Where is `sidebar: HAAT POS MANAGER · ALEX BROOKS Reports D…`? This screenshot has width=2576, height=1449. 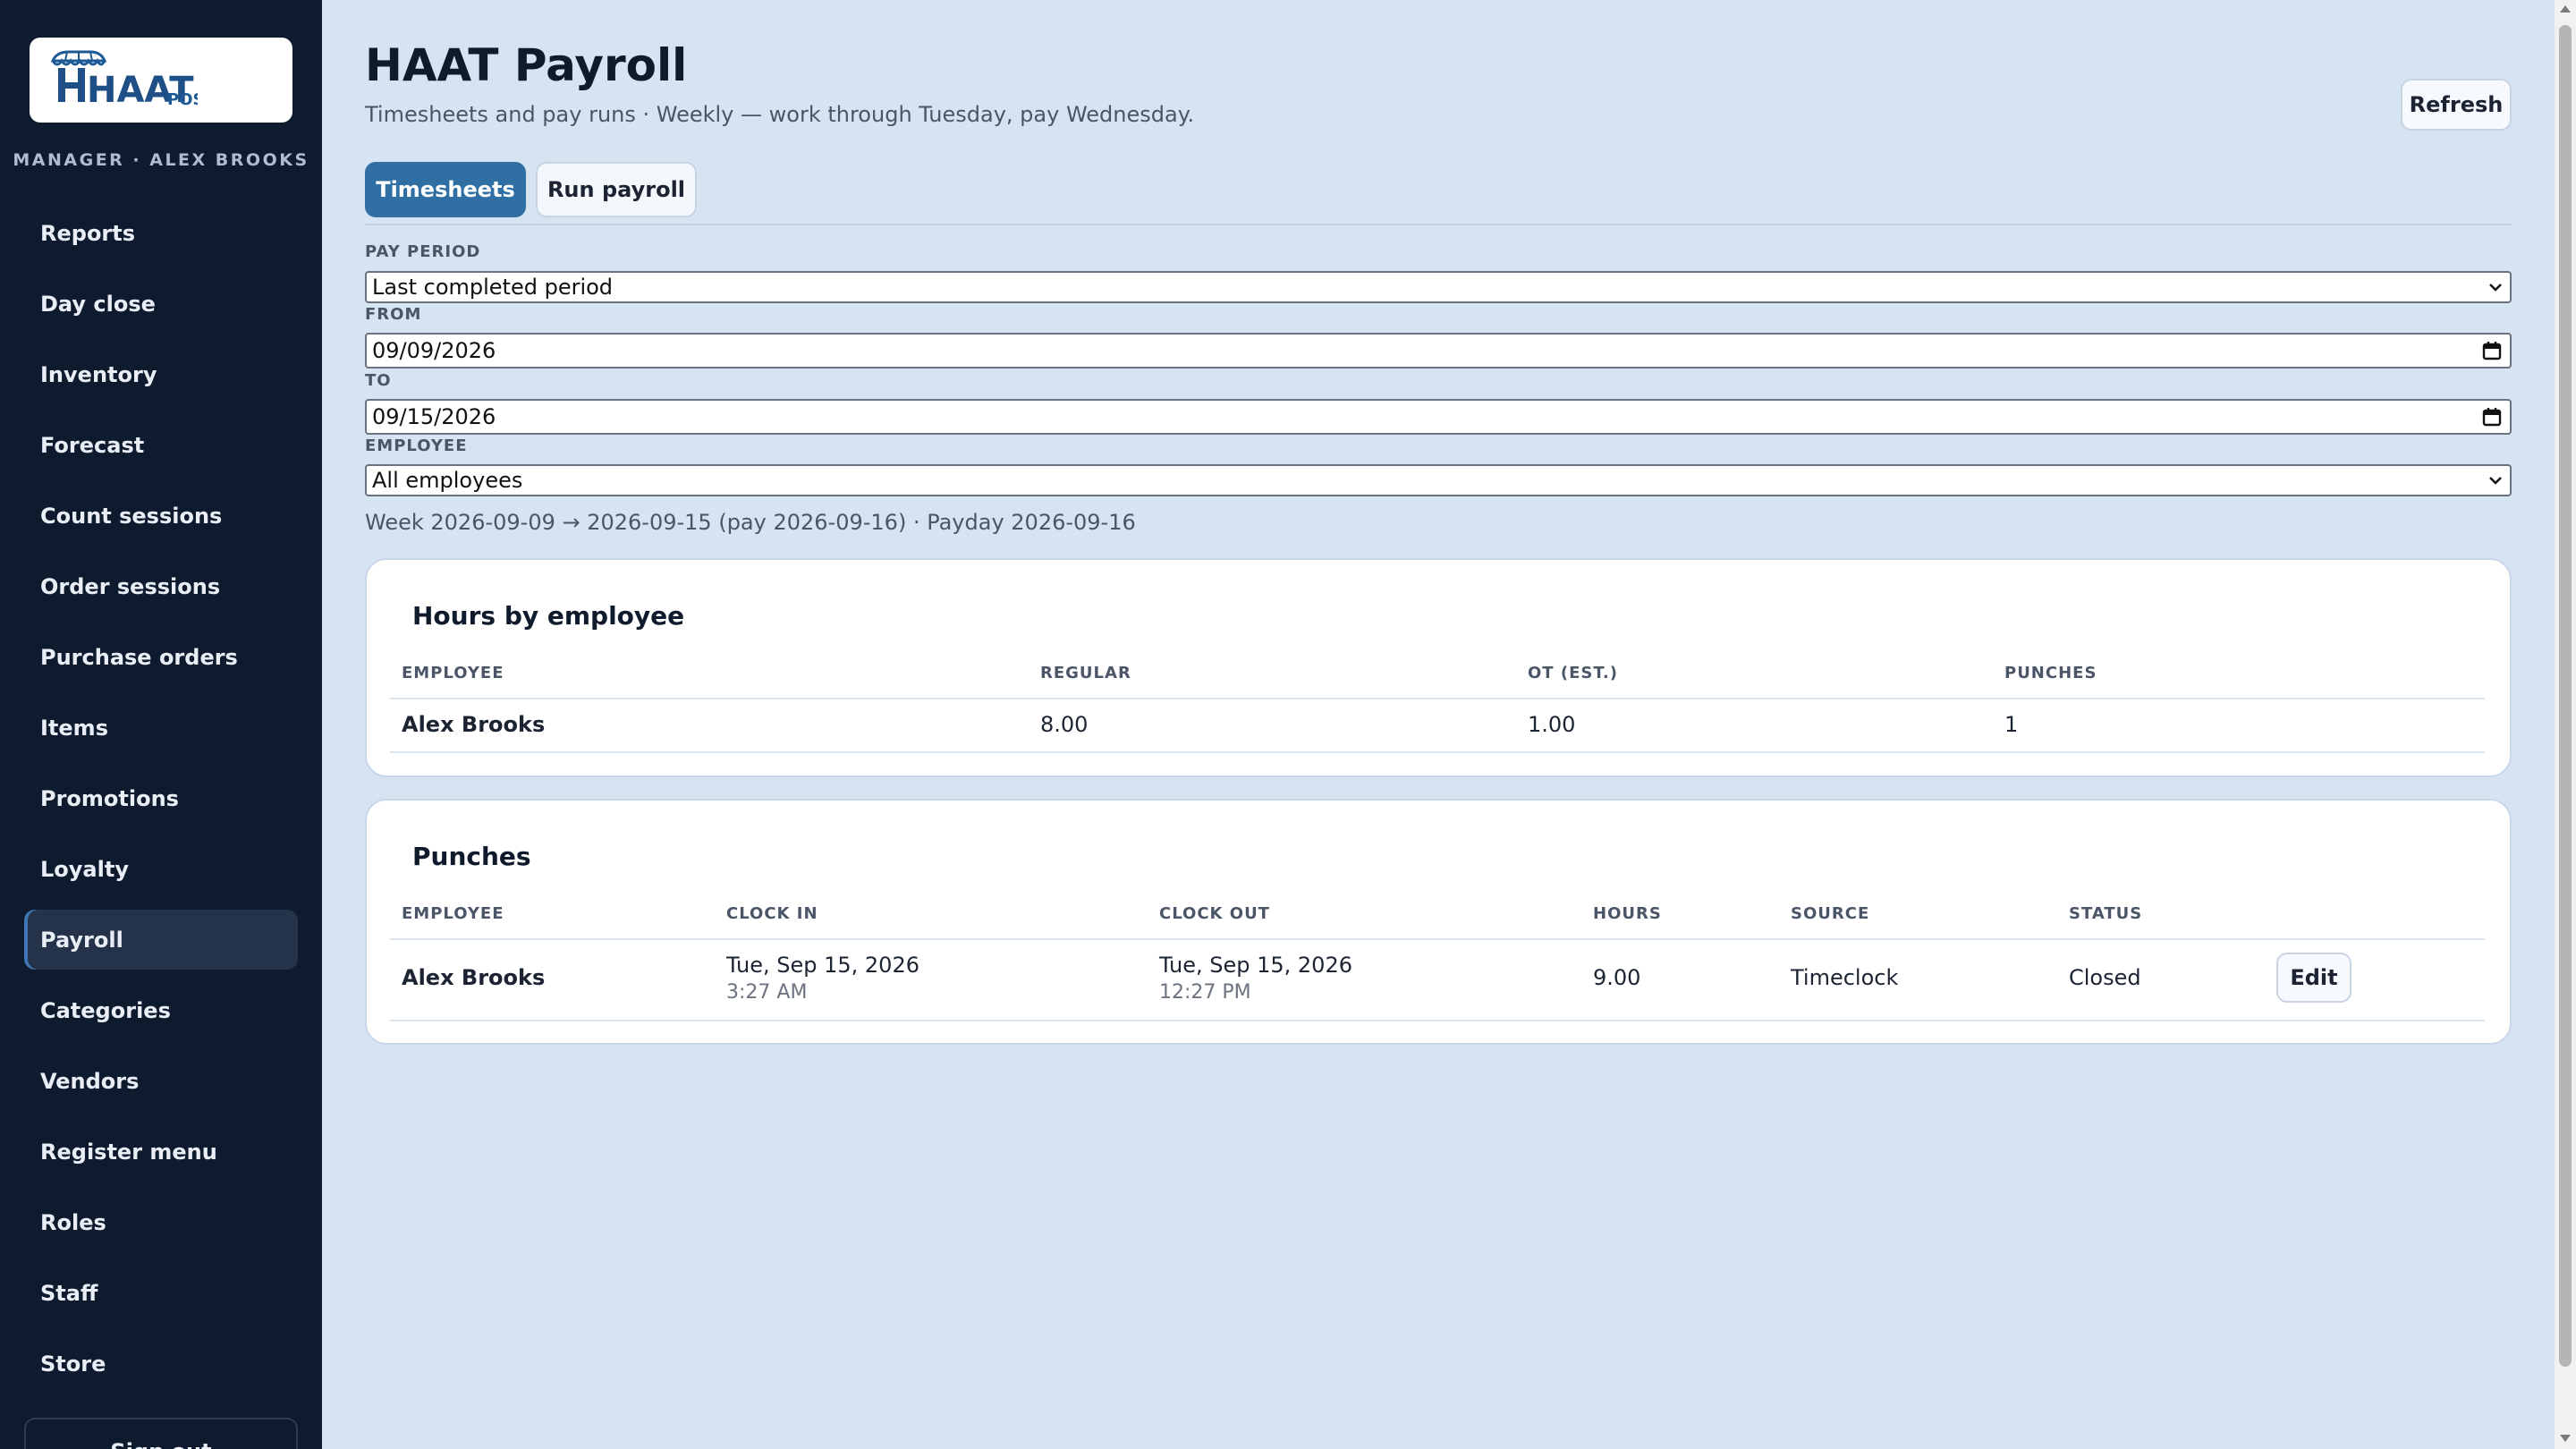
sidebar: HAAT POS MANAGER · ALEX BROOKS Reports D… is located at coordinates (161, 724).